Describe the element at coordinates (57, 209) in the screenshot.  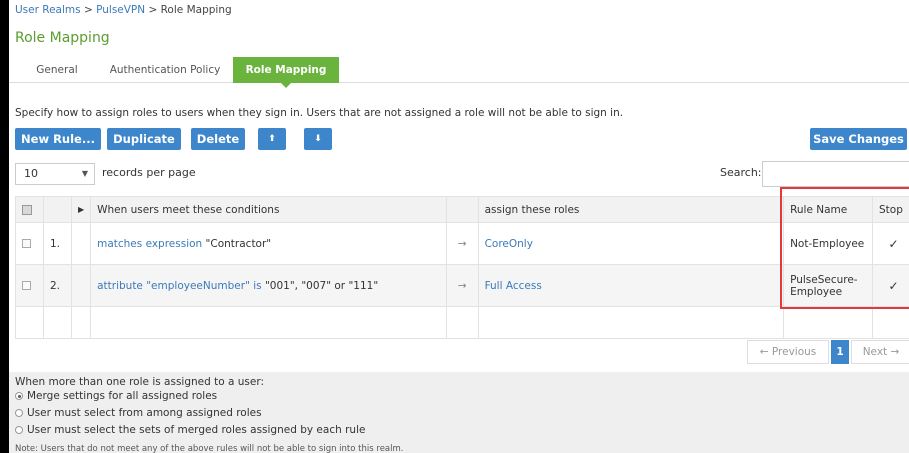
I see `header-index` at that location.